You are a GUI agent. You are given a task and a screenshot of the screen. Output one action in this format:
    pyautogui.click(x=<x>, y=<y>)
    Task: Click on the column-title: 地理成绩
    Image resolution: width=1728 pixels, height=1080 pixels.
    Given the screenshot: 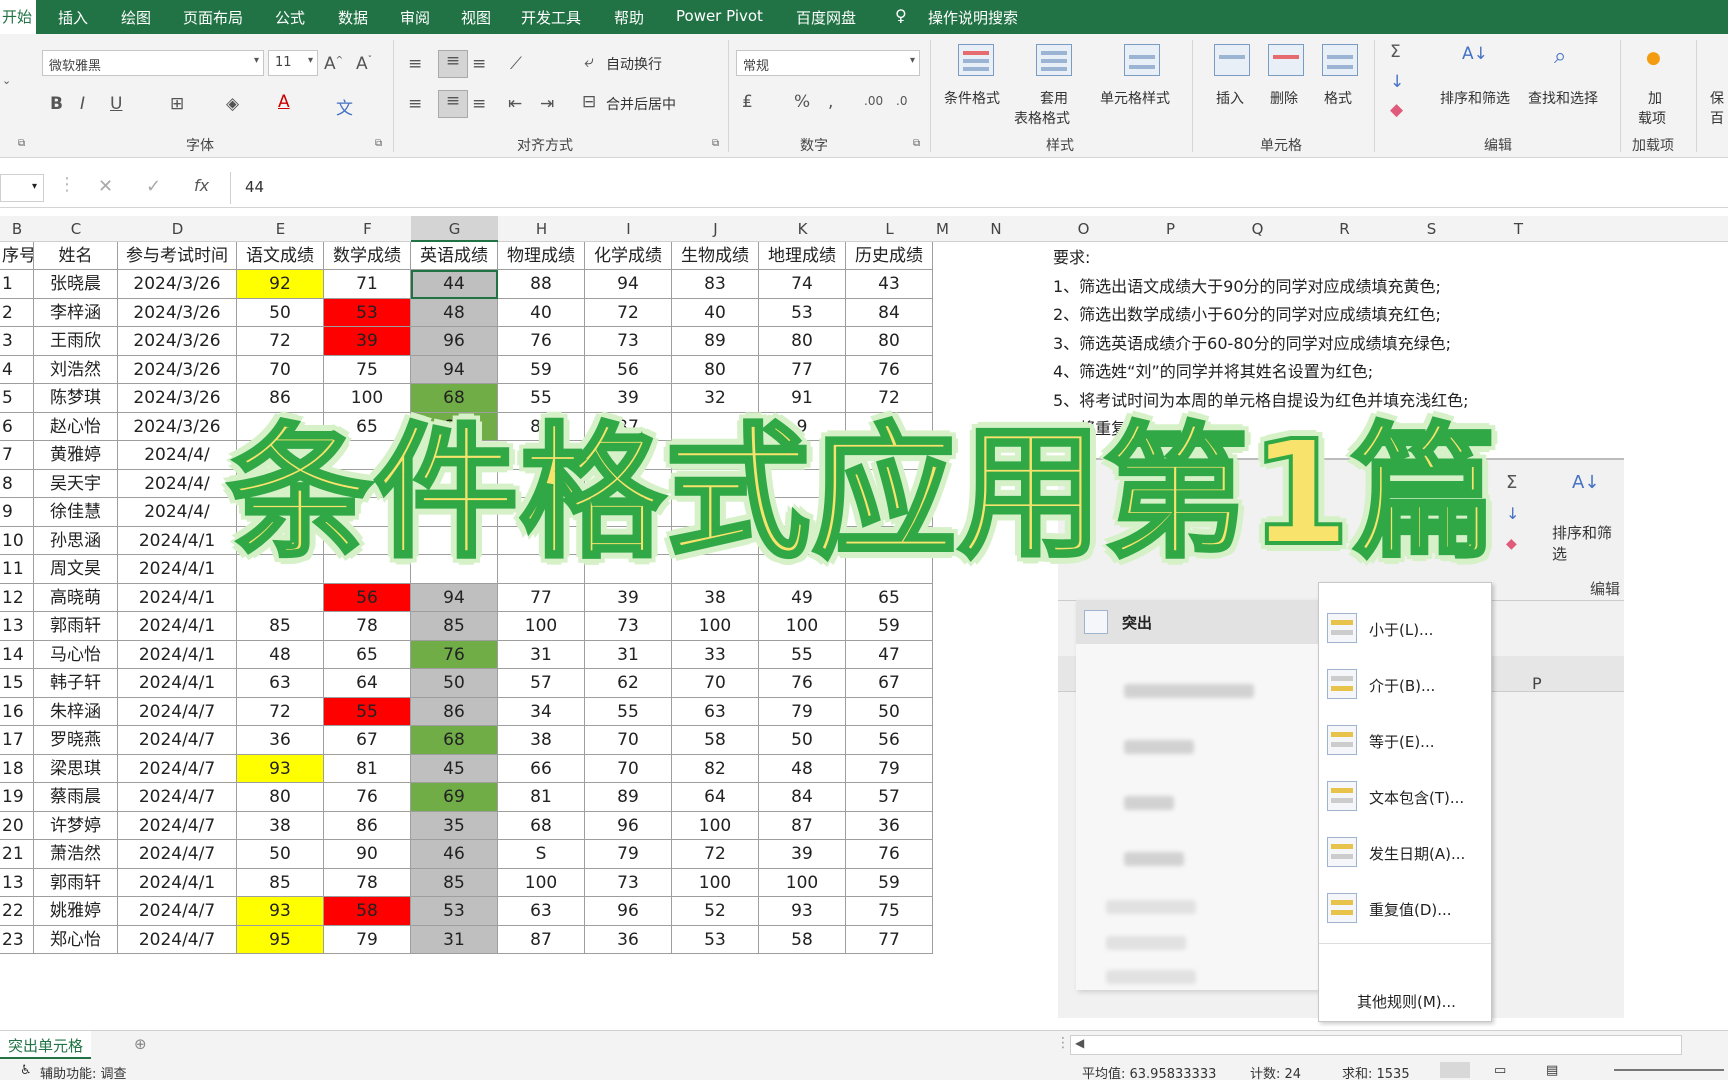 What is the action you would take?
    pyautogui.click(x=802, y=255)
    